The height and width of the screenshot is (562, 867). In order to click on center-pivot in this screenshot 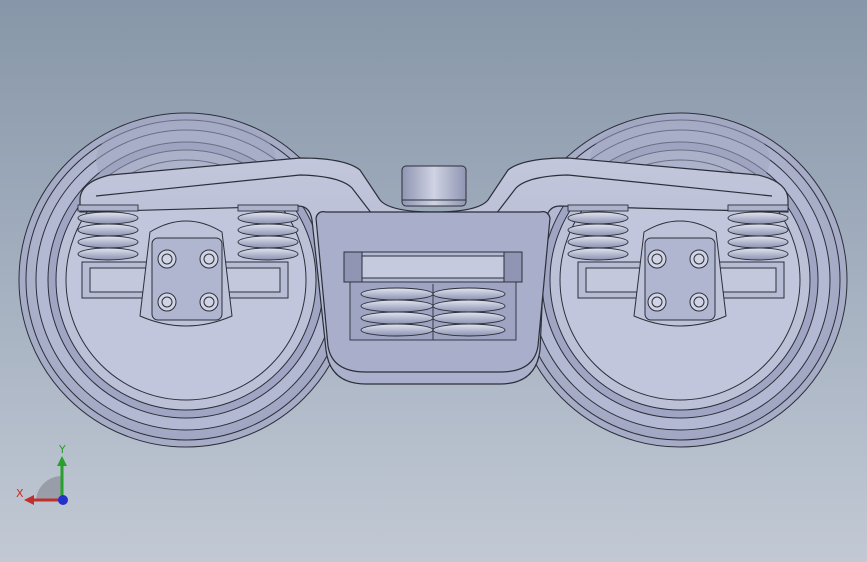, I will do `click(434, 186)`.